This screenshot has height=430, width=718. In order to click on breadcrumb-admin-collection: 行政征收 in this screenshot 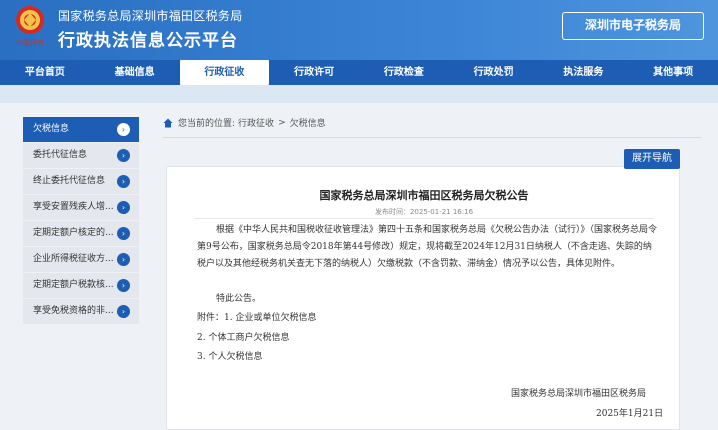, I will do `click(256, 122)`.